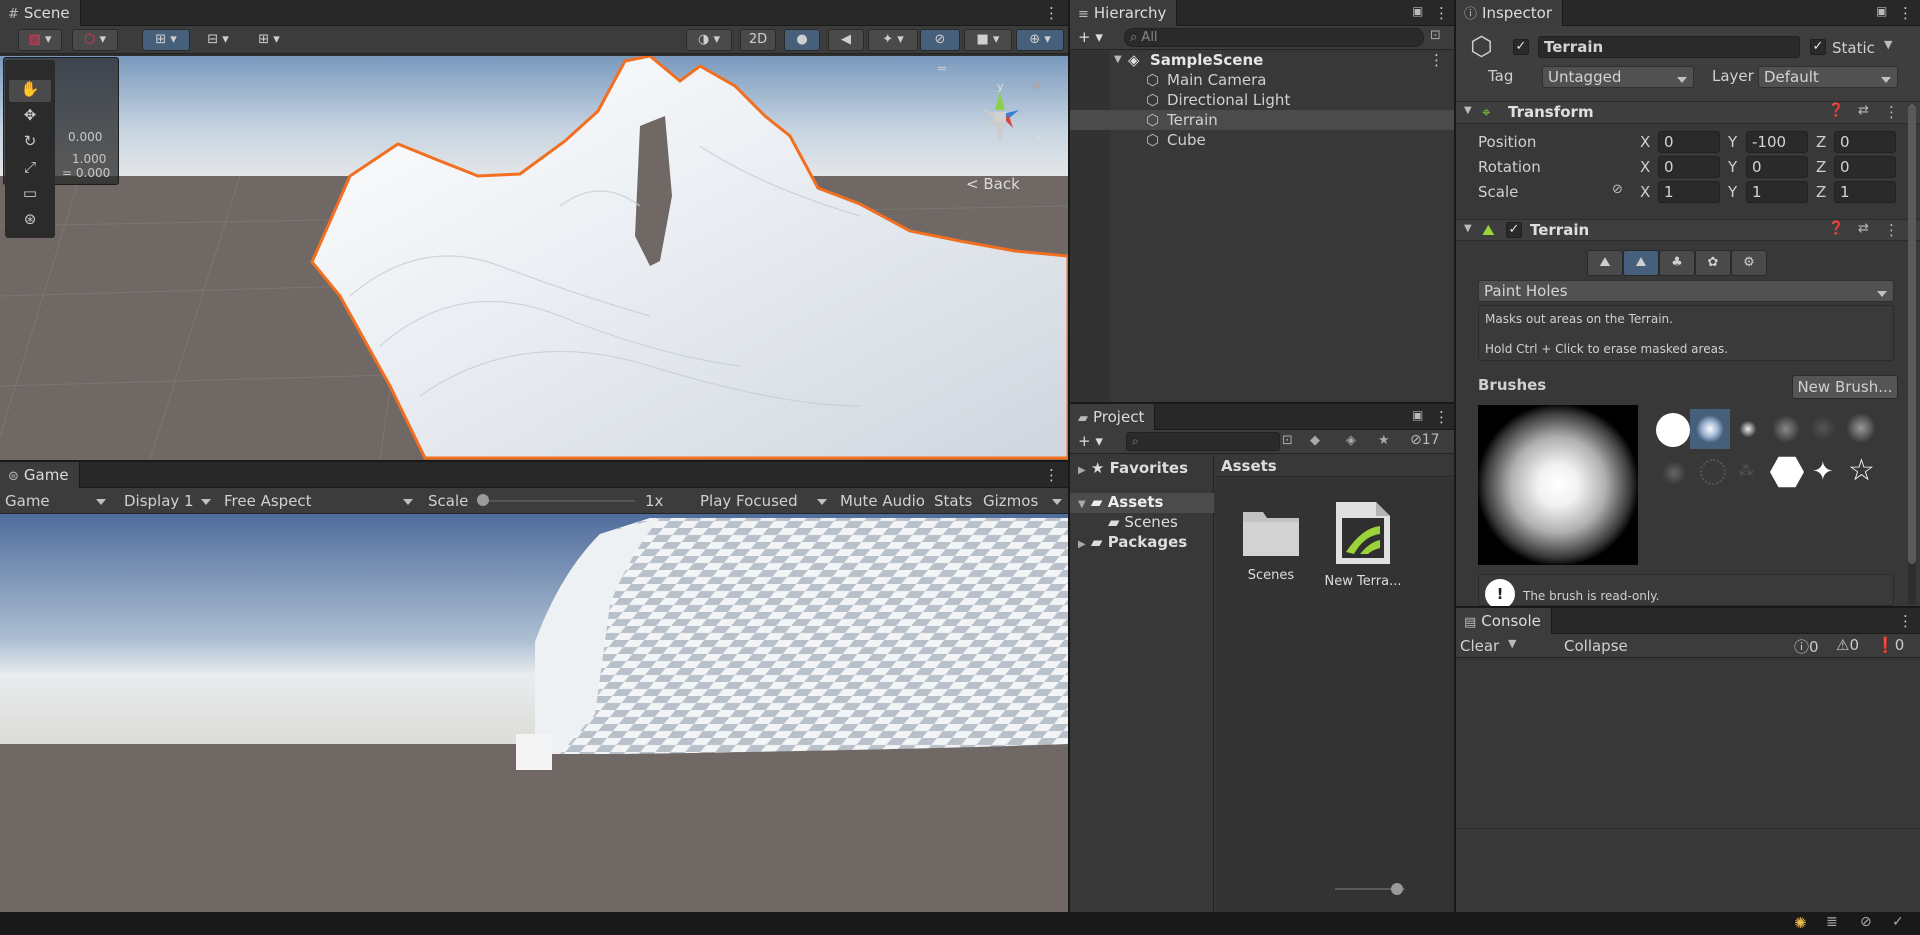 The width and height of the screenshot is (1920, 935). Describe the element at coordinates (802, 40) in the screenshot. I see `lighting-toggle-icon: ●` at that location.